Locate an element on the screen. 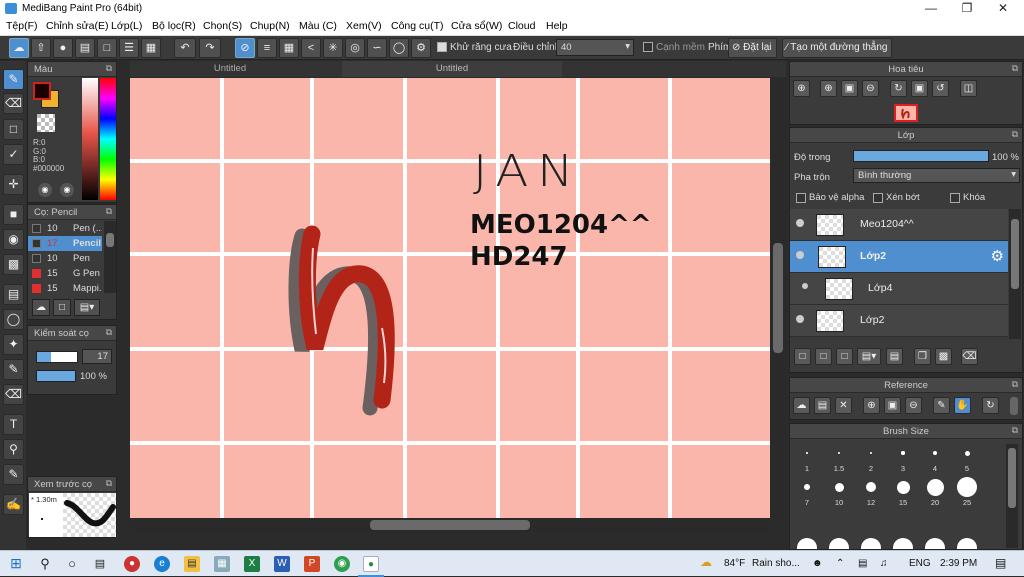 Image resolution: width=1024 pixels, height=577 pixels. select-eraser-tool-icon: ⌫ is located at coordinates (13, 394).